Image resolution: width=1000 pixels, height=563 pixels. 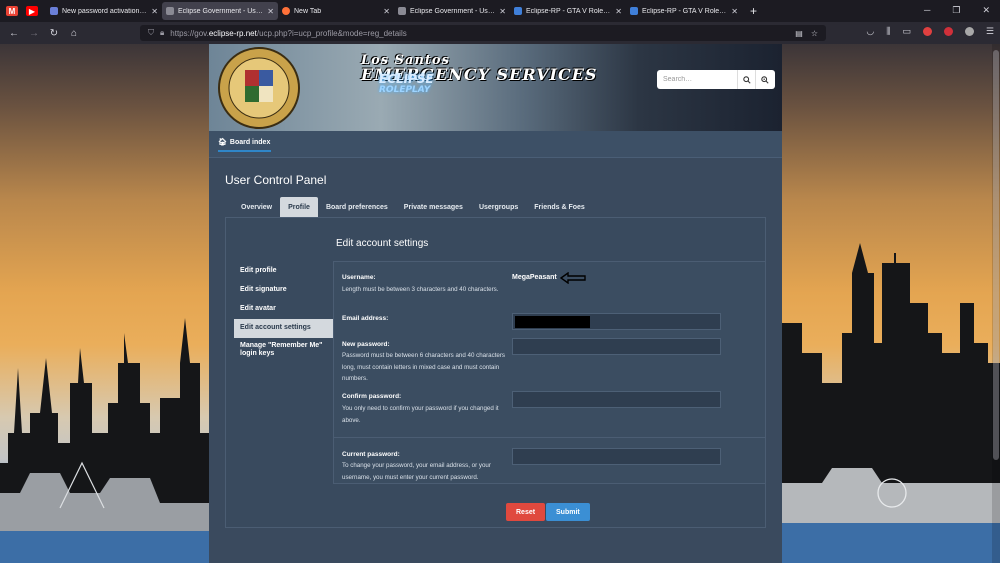 What do you see at coordinates (616, 346) in the screenshot?
I see `new-password-field` at bounding box center [616, 346].